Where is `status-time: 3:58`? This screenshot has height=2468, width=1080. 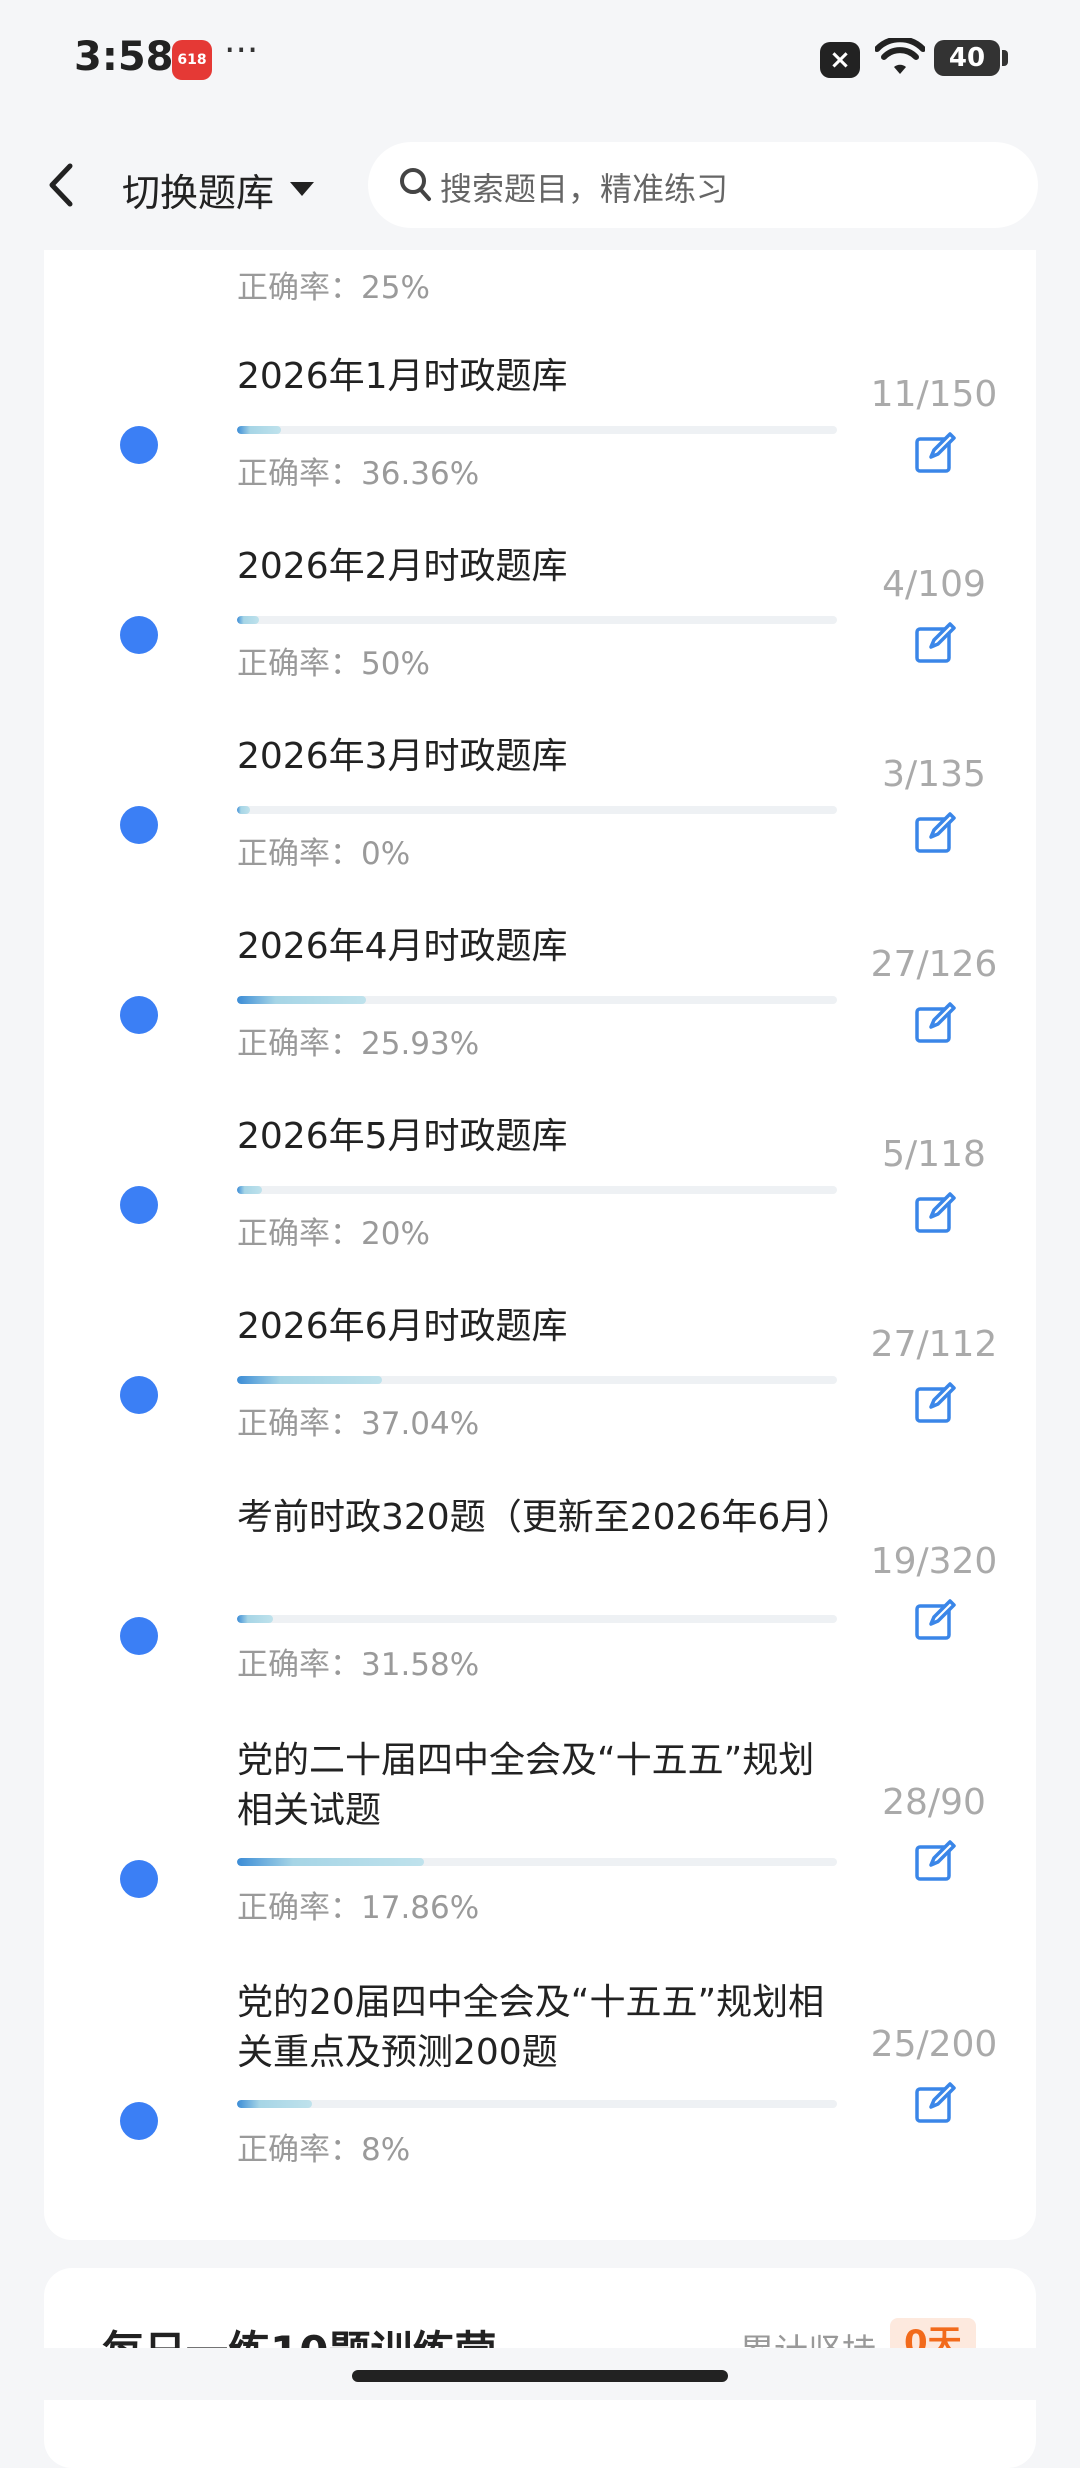
status-time: 3:58 is located at coordinates (124, 57).